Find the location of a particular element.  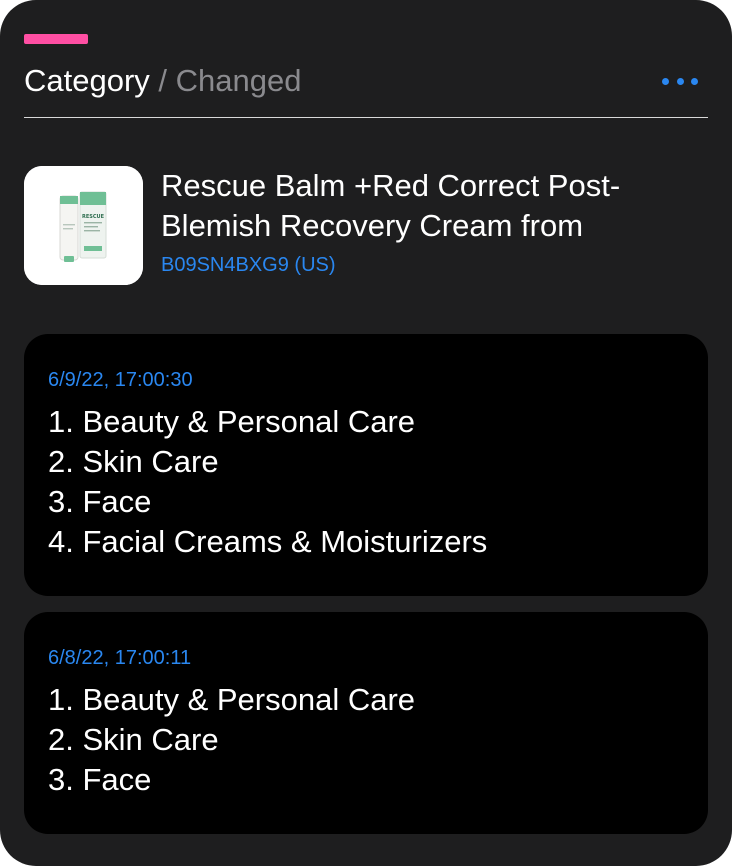

header-divider is located at coordinates (366, 117).